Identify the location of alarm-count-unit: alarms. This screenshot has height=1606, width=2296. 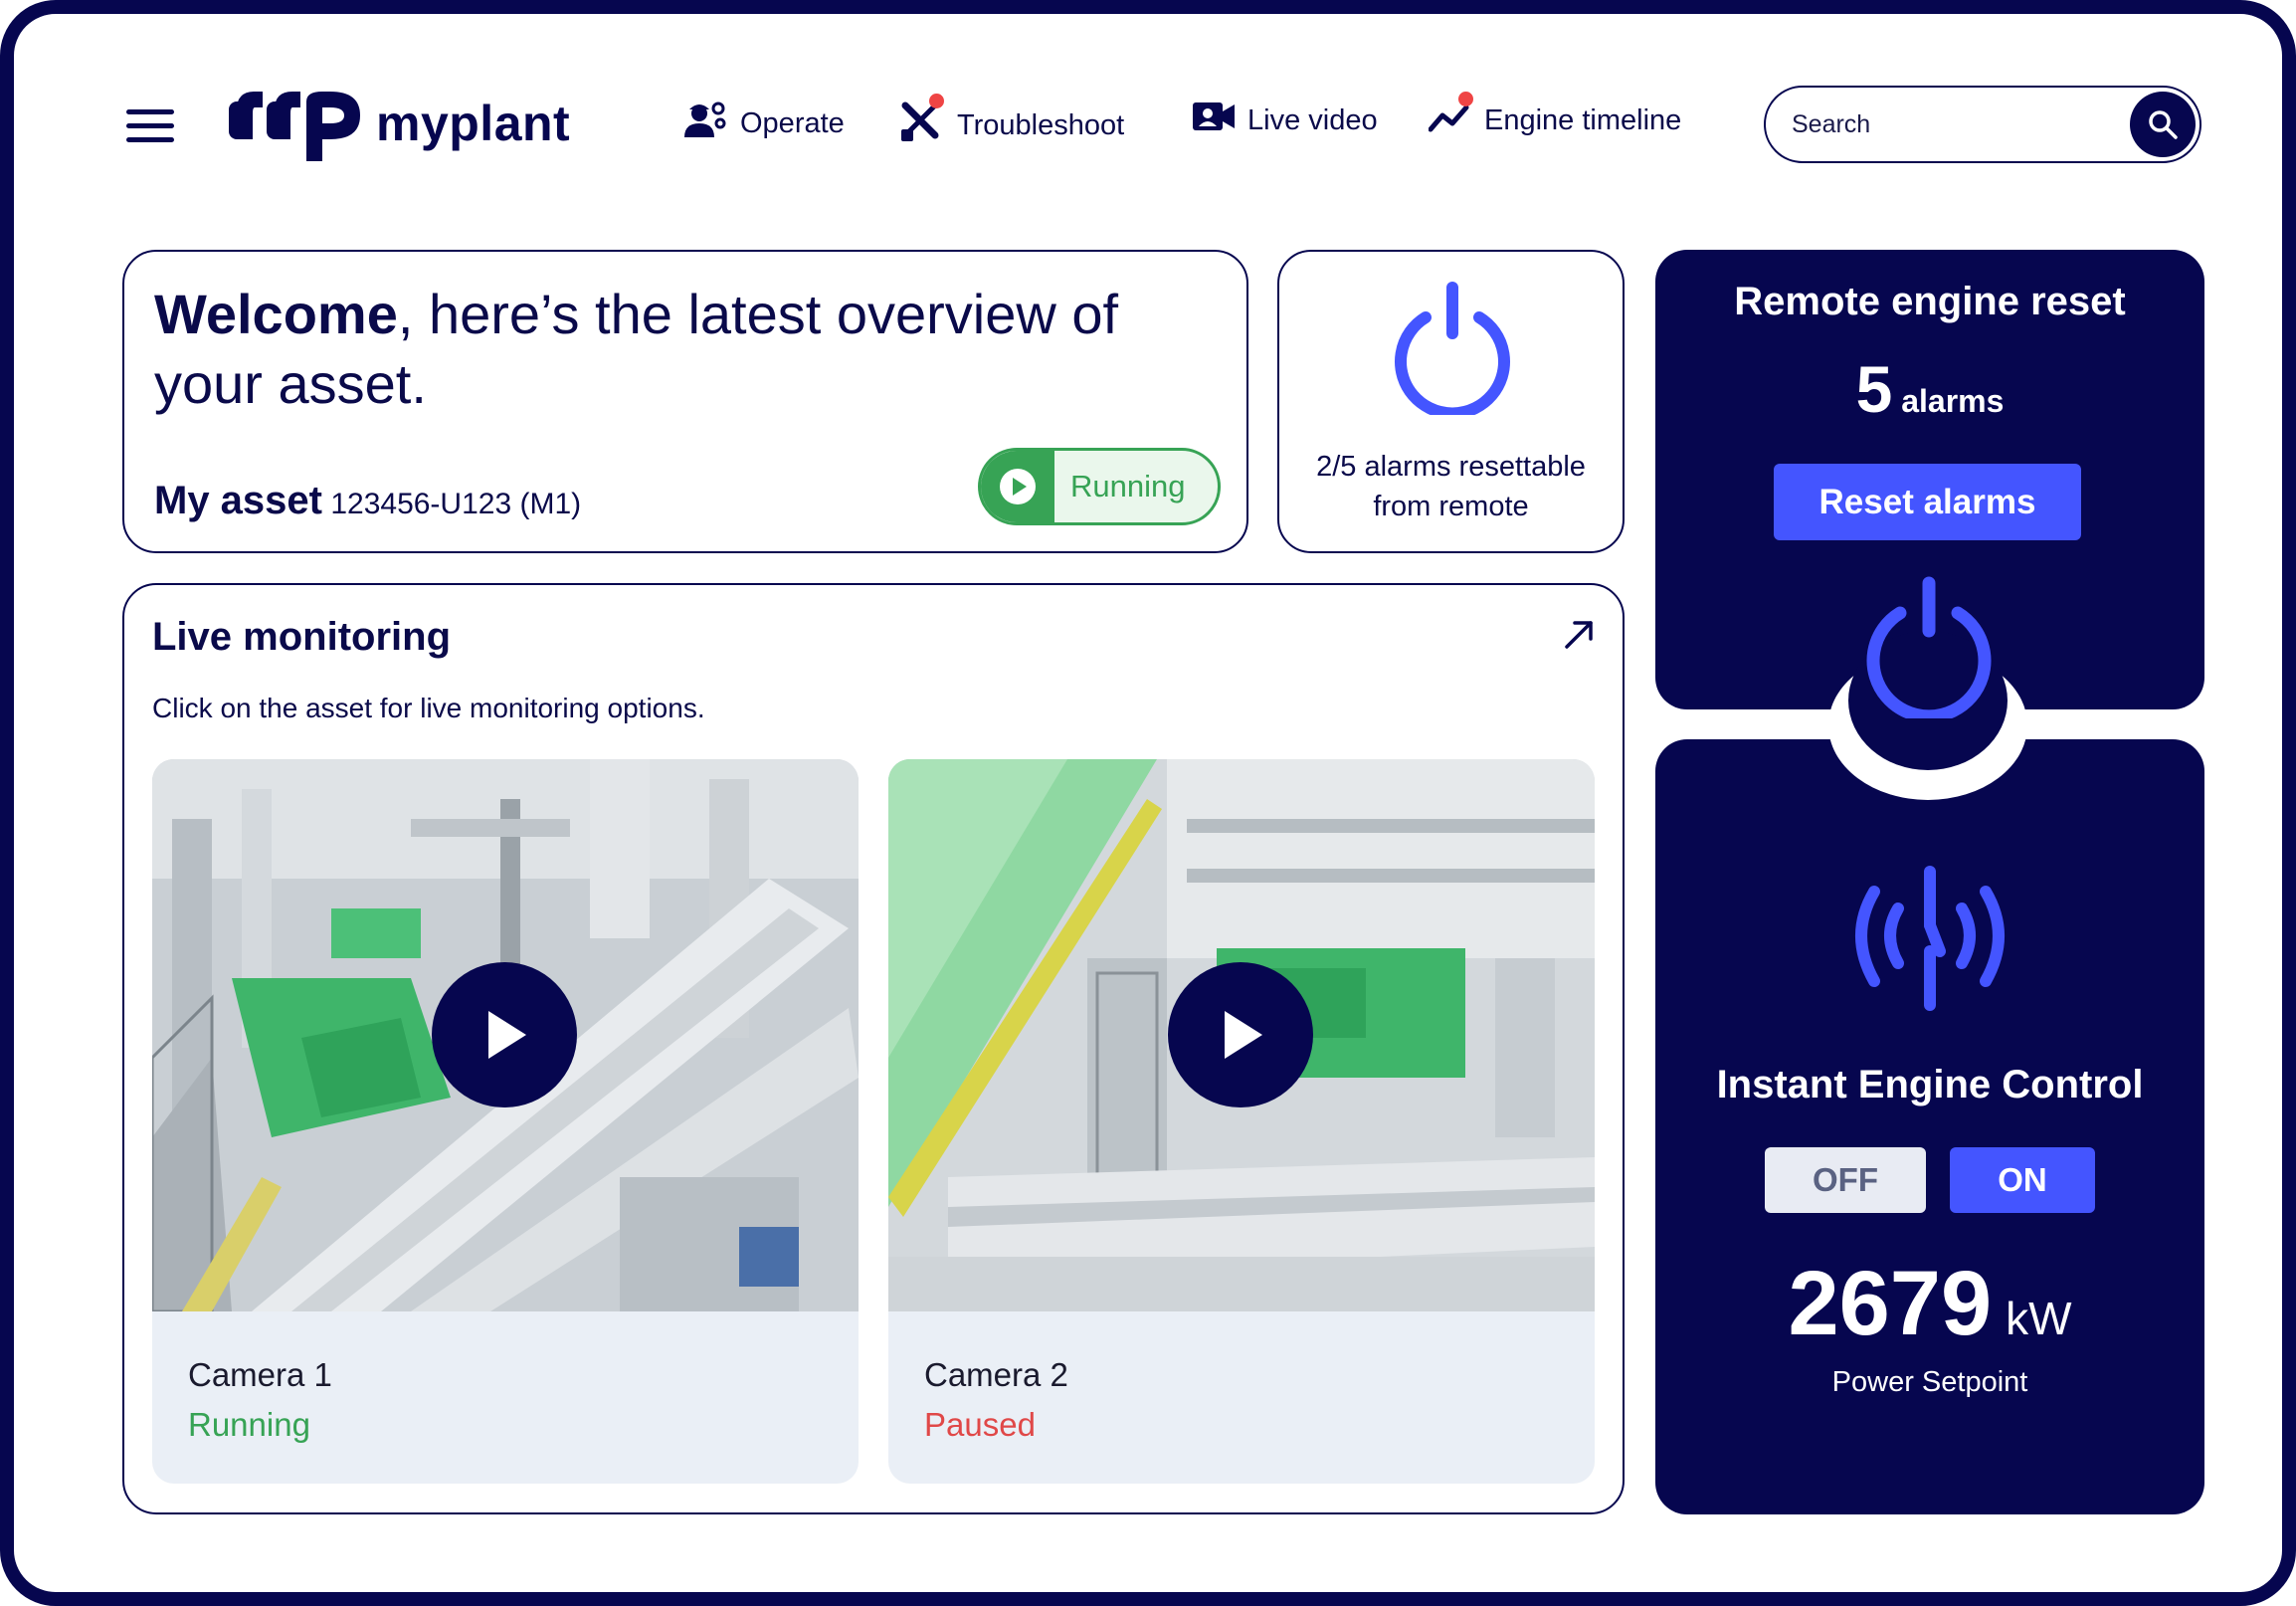
(1953, 401).